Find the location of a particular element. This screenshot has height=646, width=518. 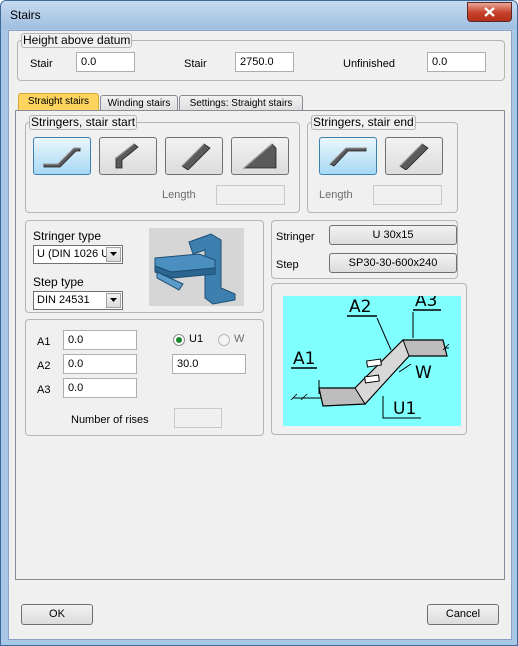

stringer-type-select: U (DIN 1026 U is located at coordinates (78, 254).